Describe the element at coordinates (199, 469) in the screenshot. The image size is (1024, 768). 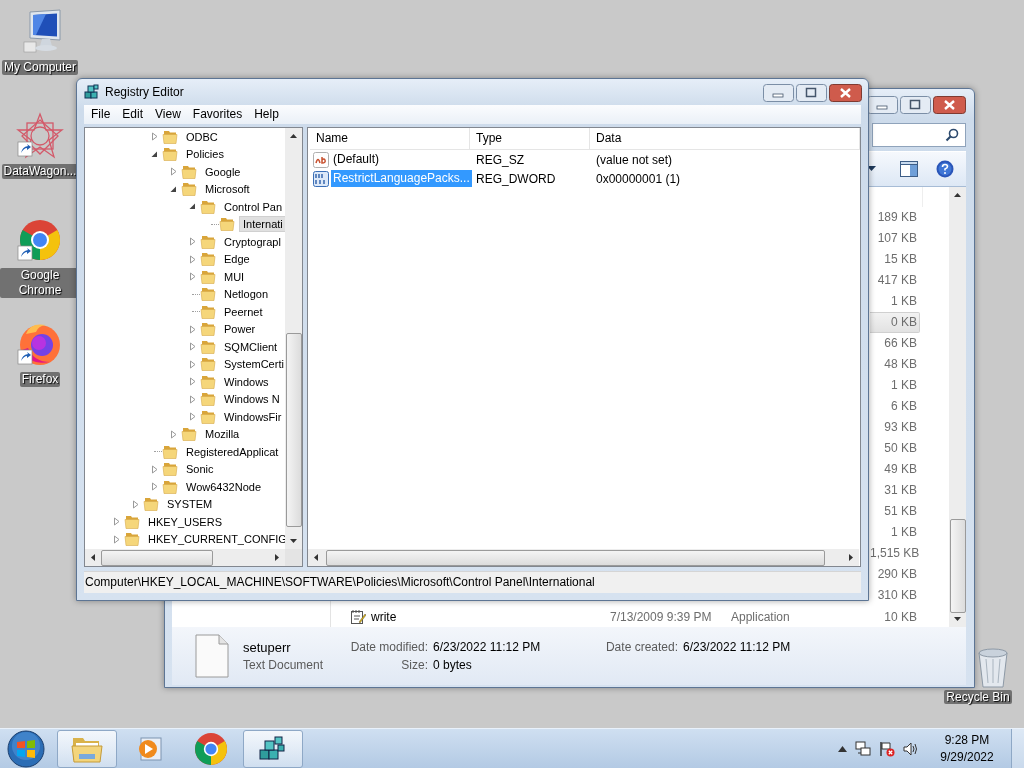
I see `tree-item: Sonic` at that location.